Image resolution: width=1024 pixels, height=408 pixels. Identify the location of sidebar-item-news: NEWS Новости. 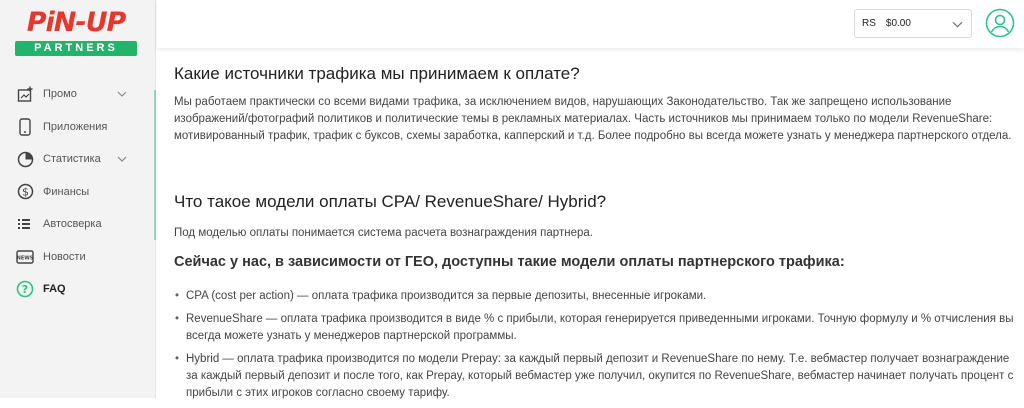
(77, 257).